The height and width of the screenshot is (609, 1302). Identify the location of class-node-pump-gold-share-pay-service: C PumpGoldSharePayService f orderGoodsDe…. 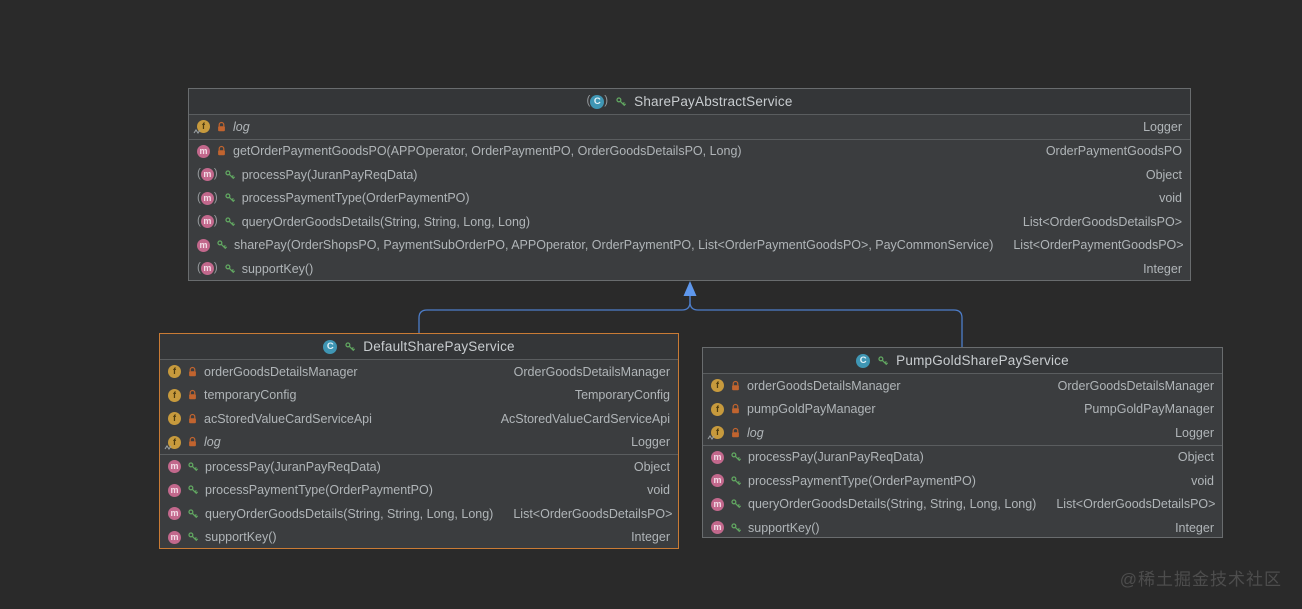
(962, 442).